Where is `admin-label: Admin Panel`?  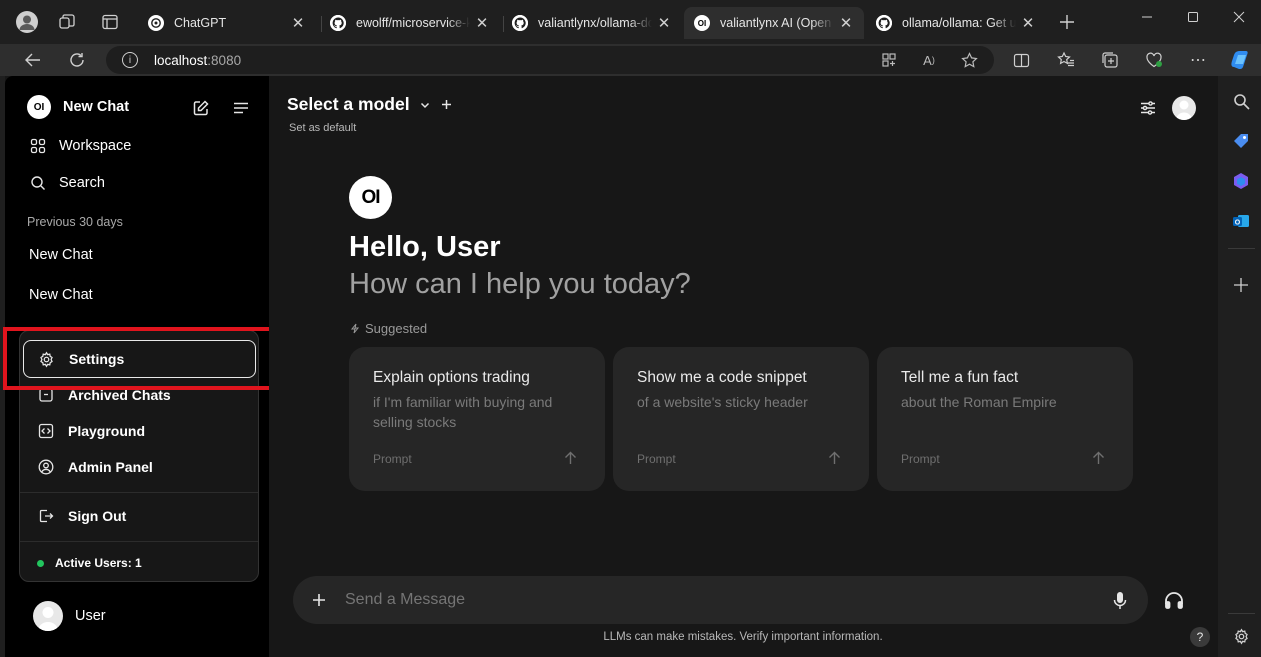 admin-label: Admin Panel is located at coordinates (110, 467).